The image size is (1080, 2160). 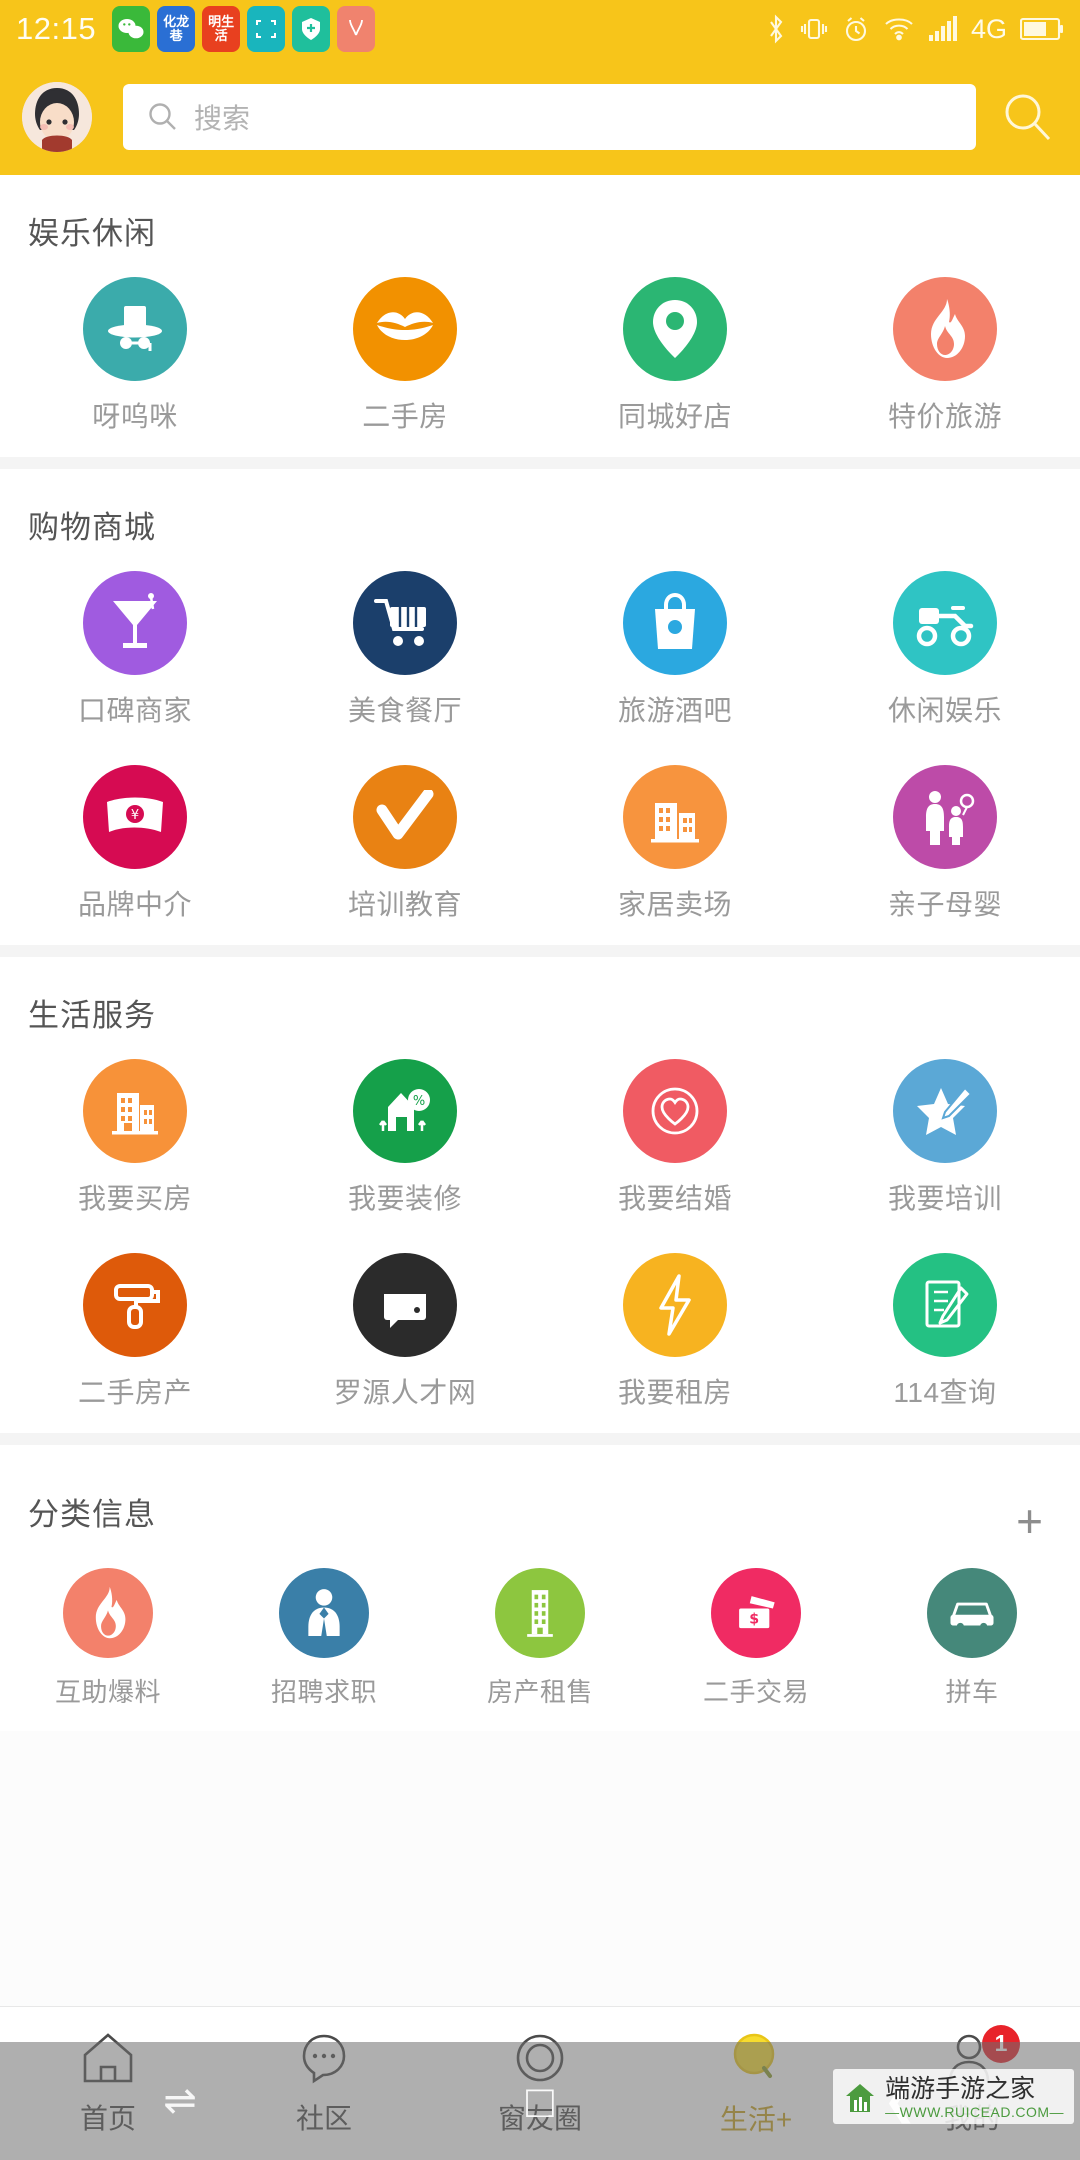 I want to click on grid-item-parenting: 亲子母婴, so click(x=945, y=848).